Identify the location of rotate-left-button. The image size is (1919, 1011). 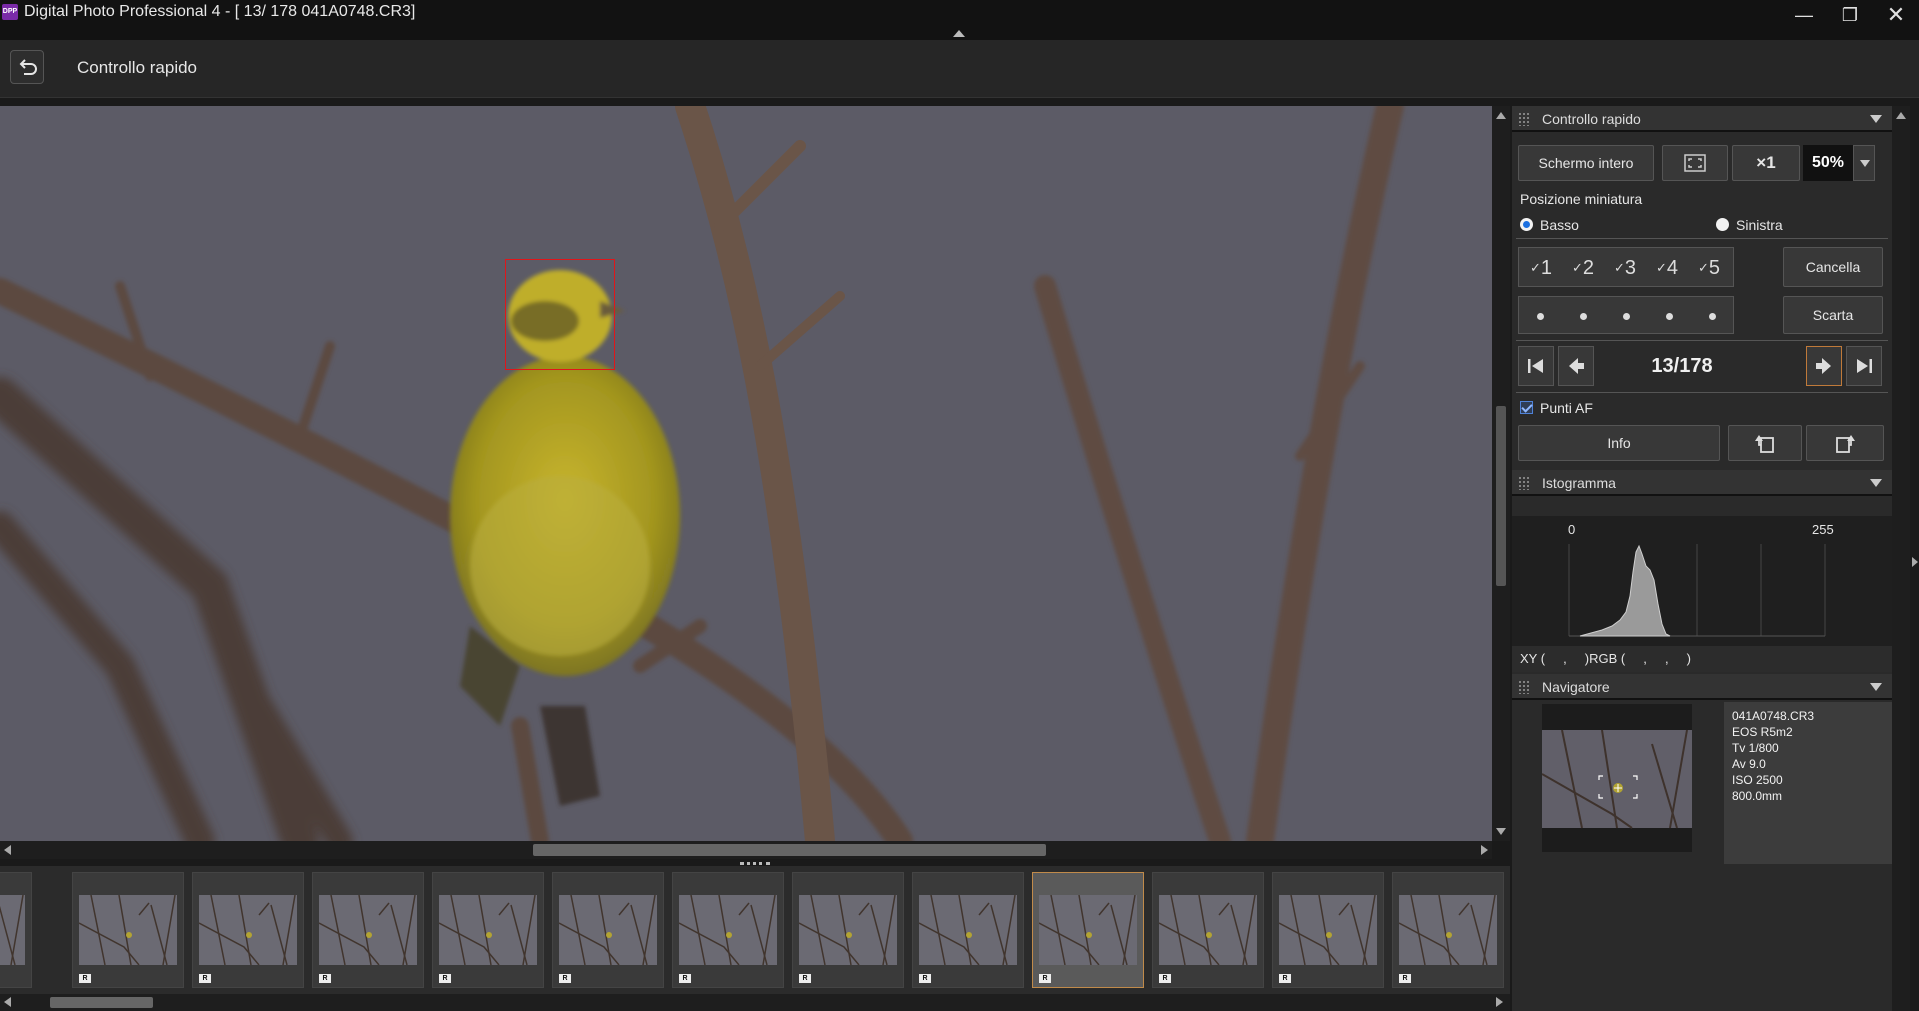
(1765, 443).